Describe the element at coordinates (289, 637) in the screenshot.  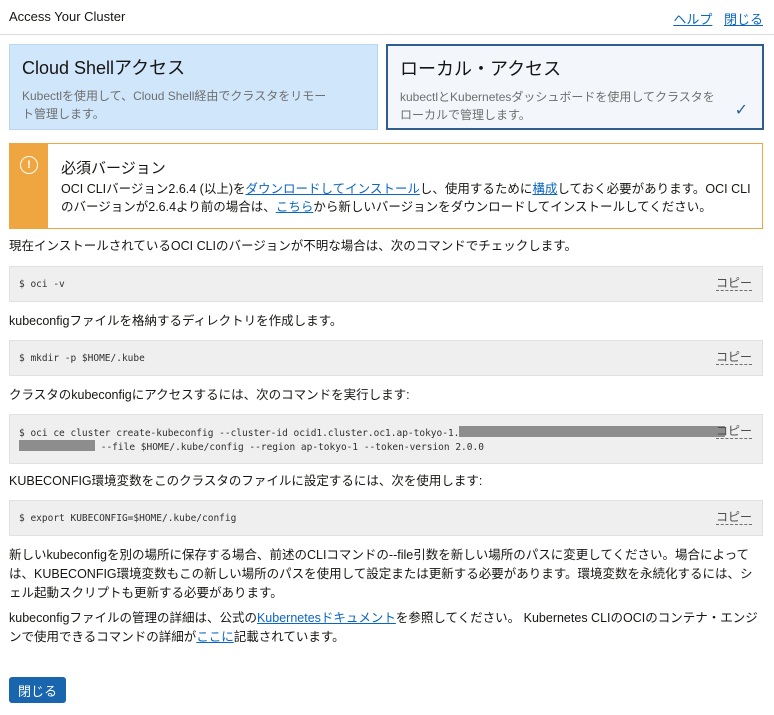
I see `note2-text-3: 記載されています。` at that location.